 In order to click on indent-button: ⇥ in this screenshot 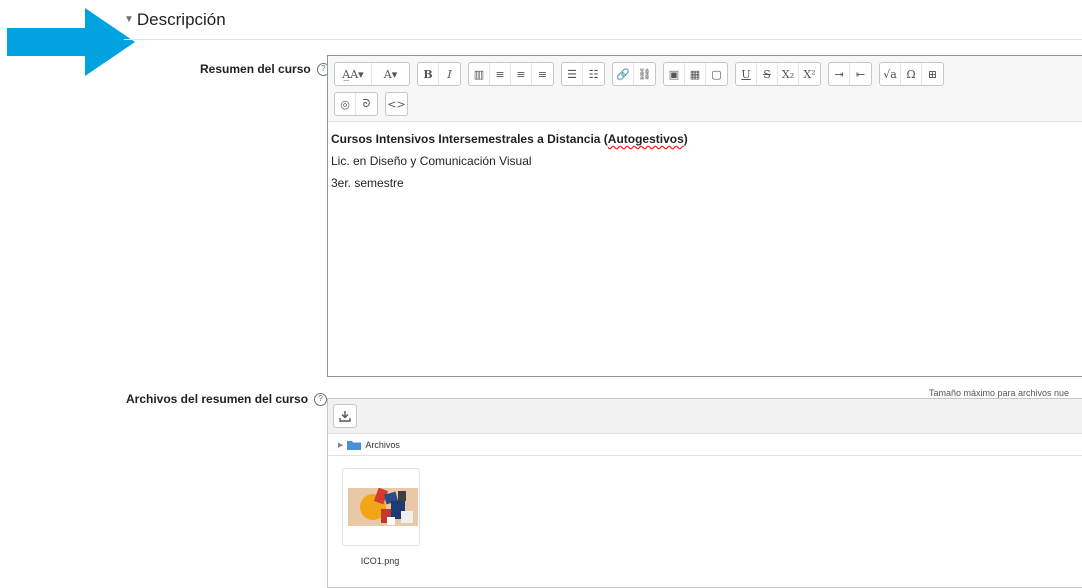, I will do `click(839, 74)`.